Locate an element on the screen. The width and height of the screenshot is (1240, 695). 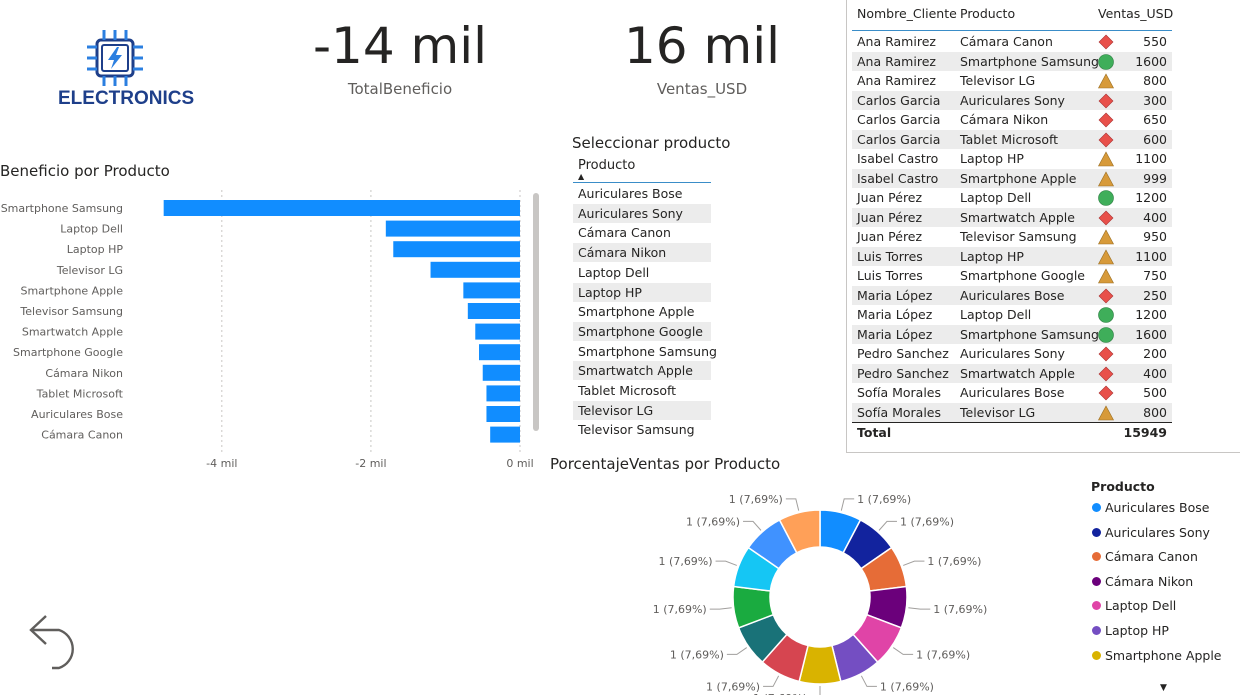
circle-indicator-icon is located at coordinates (1106, 198).